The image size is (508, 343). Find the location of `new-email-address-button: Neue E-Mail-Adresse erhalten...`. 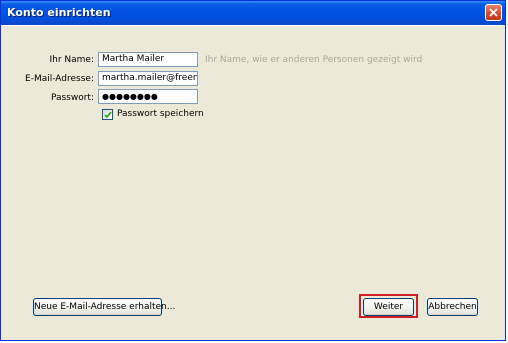

new-email-address-button: Neue E-Mail-Adresse erhalten... is located at coordinates (104, 307).